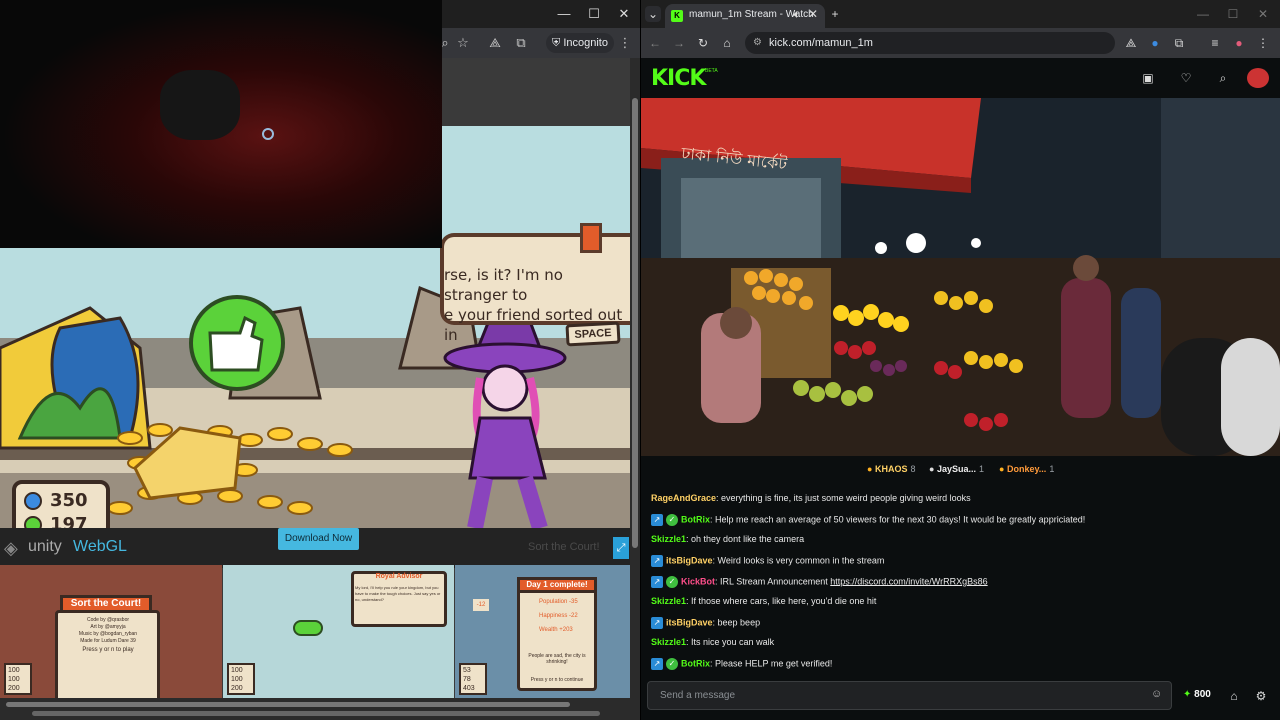 This screenshot has width=1280, height=720. Describe the element at coordinates (813, 14) in the screenshot. I see `tab-close-icon: ✕` at that location.